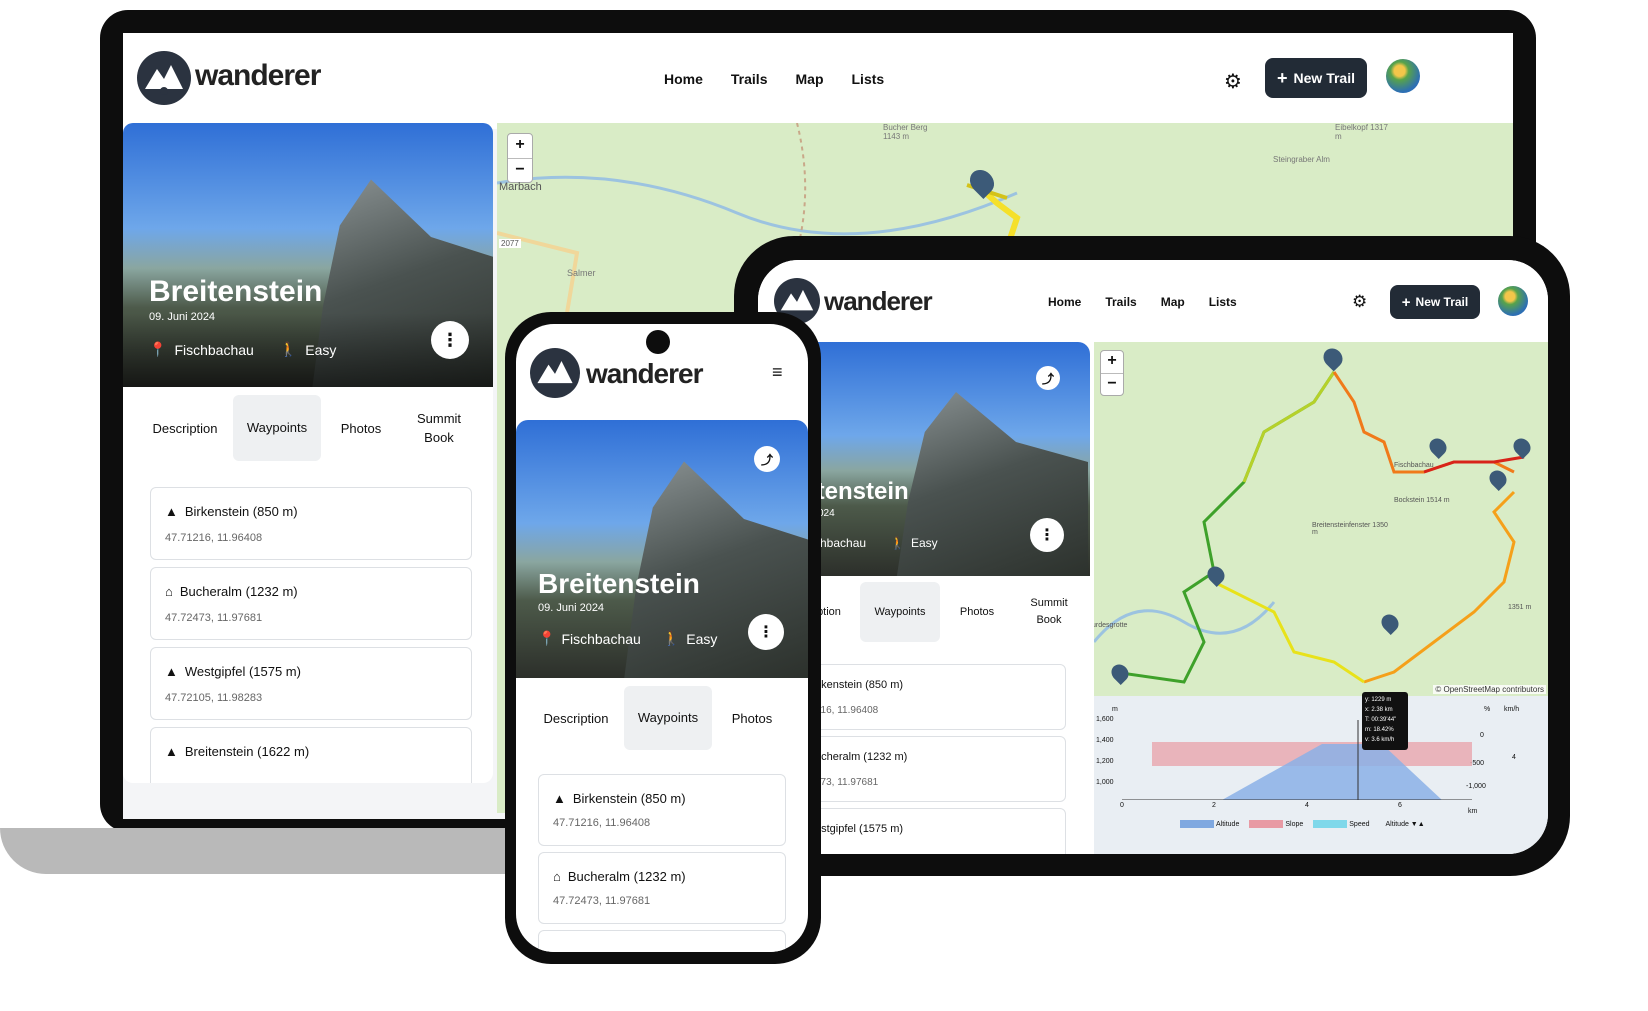 This screenshot has height=1011, width=1648. Describe the element at coordinates (1122, 805) in the screenshot. I see `chart-xtick: 0` at that location.